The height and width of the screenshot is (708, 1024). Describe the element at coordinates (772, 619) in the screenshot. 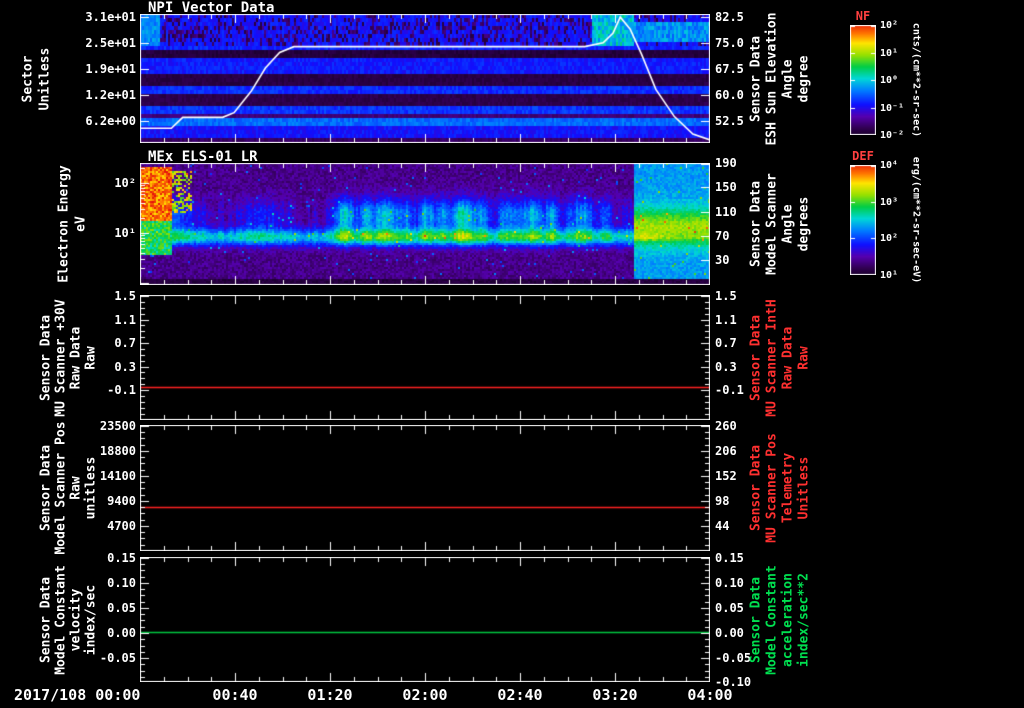

I see `right-axis-label-line: Model Constant` at that location.